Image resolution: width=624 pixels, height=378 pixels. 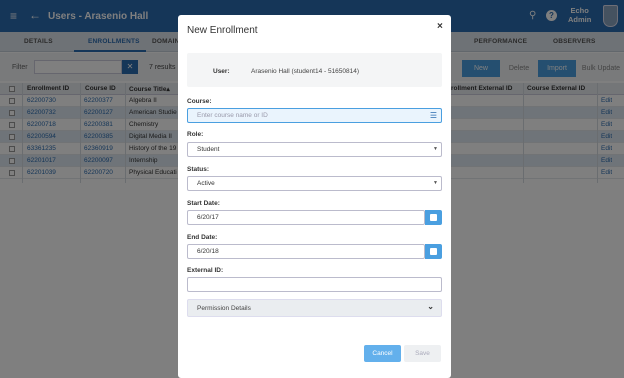 I want to click on external-id-label: External ID:, so click(x=205, y=270).